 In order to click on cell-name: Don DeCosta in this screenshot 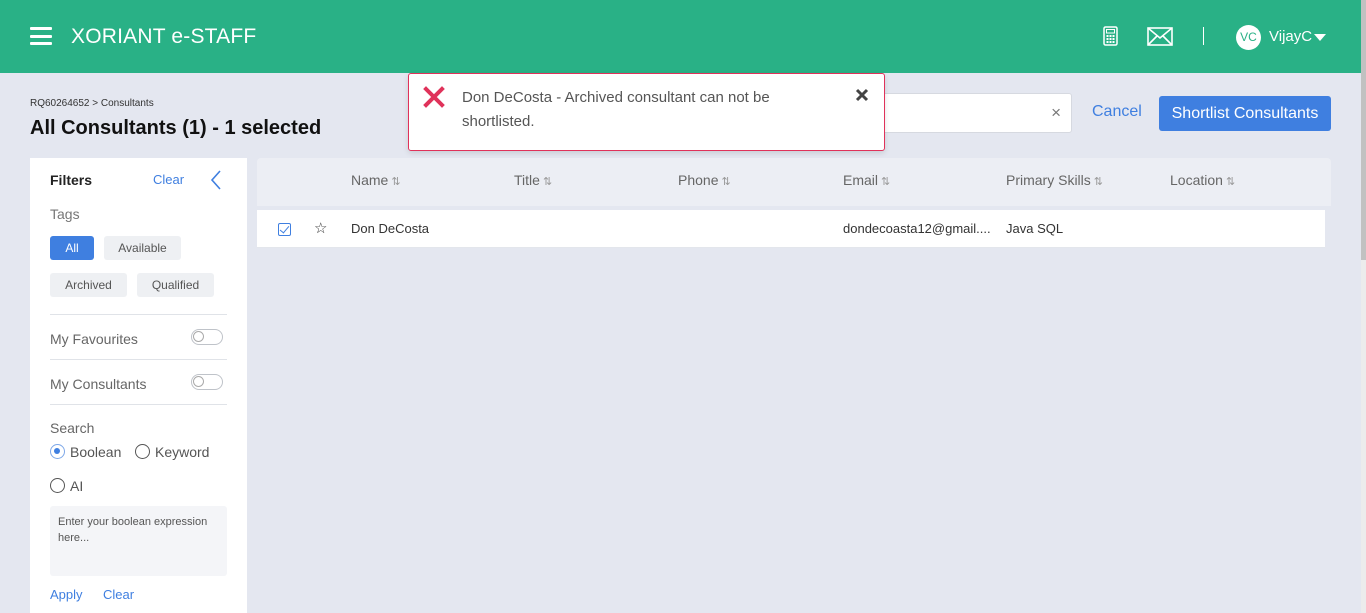, I will do `click(390, 228)`.